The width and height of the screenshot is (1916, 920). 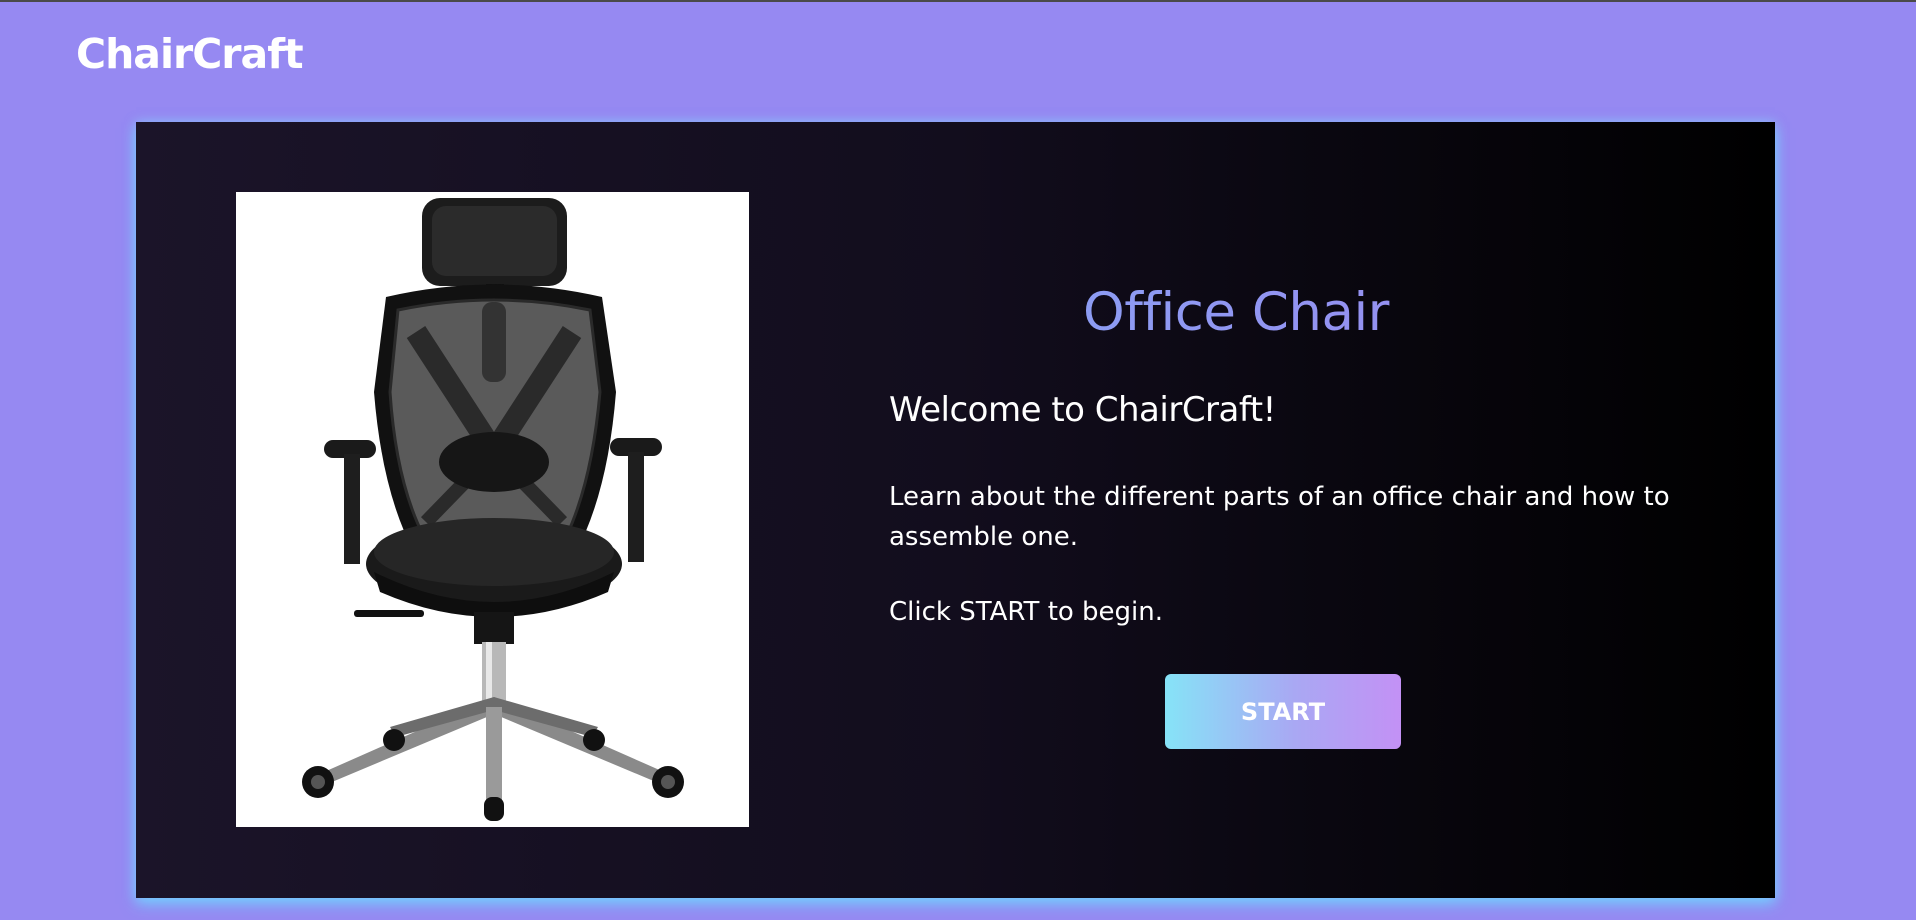 What do you see at coordinates (190, 54) in the screenshot?
I see `brand-logo: ChairCraft` at bounding box center [190, 54].